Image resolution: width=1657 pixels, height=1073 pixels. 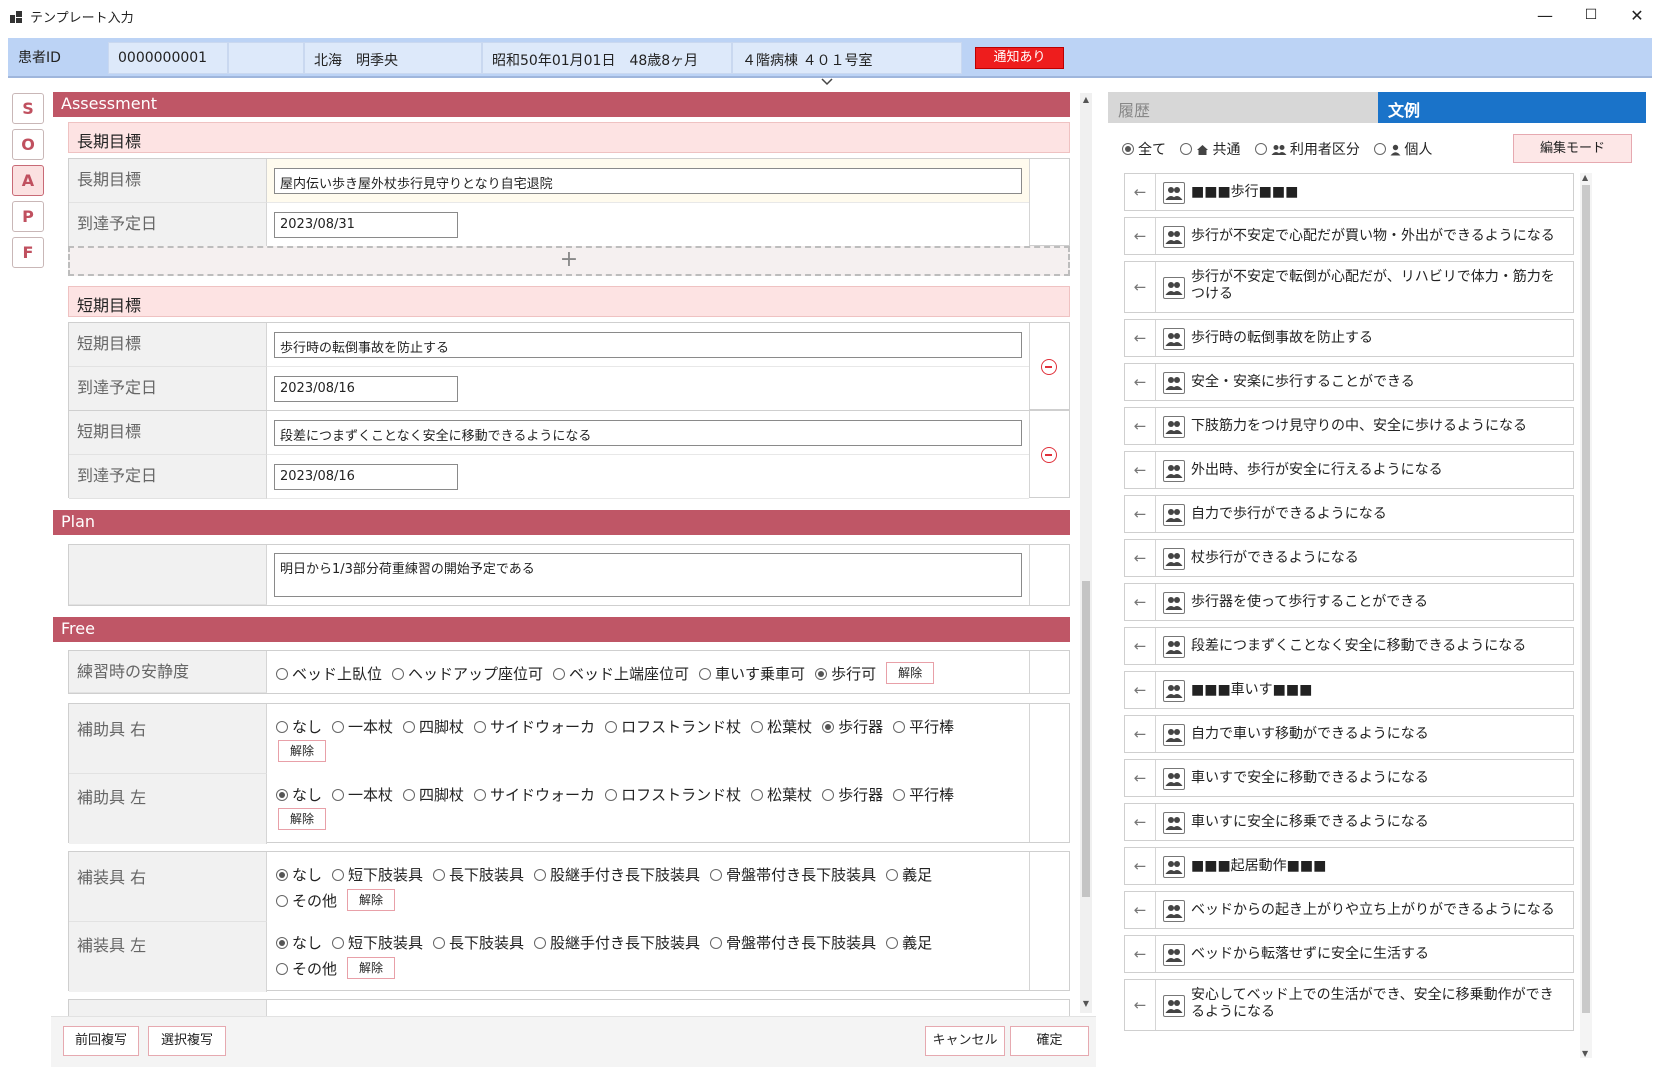 I want to click on example-item: ← 車いすに安全に移乗できるようになる, so click(x=1349, y=822).